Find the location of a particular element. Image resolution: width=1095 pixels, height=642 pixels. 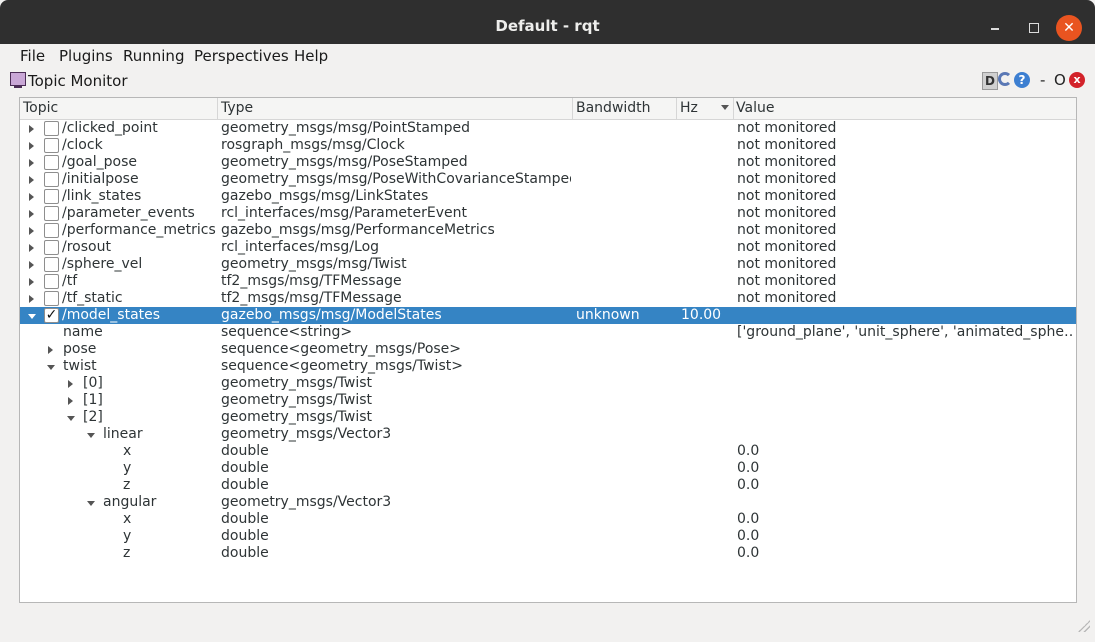

cell-type: geometry_msgs/msg/PoseStamped is located at coordinates (344, 162).